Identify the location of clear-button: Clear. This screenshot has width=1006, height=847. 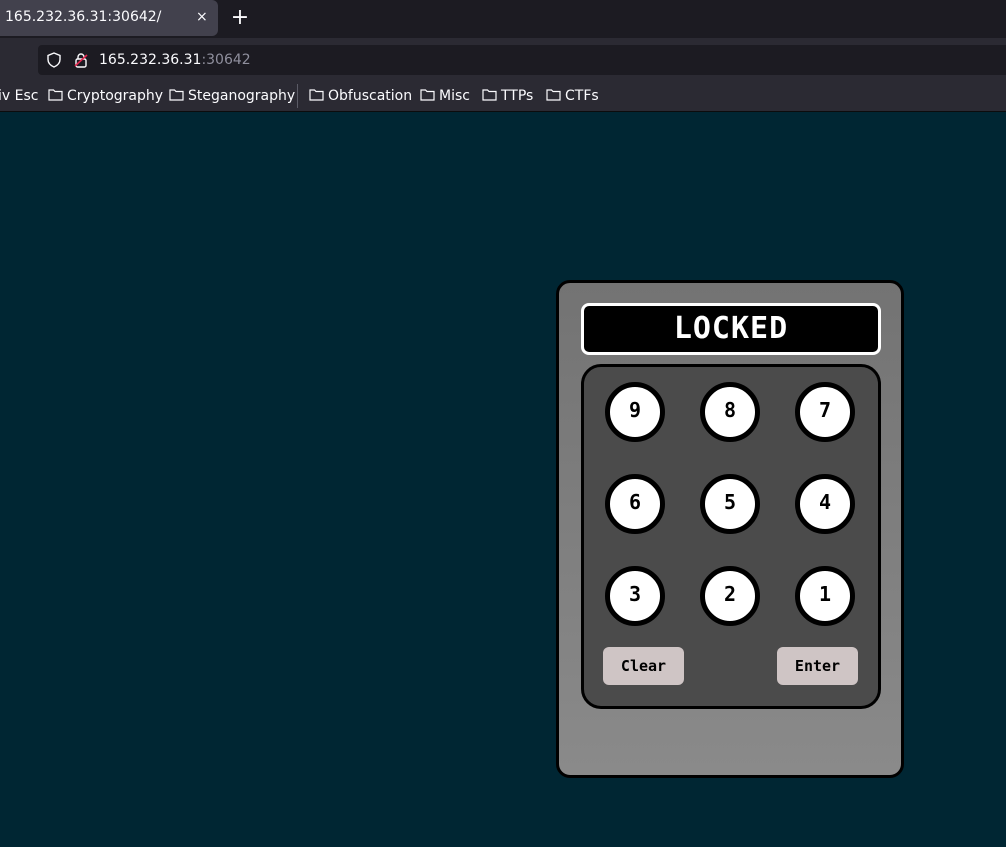
(643, 666).